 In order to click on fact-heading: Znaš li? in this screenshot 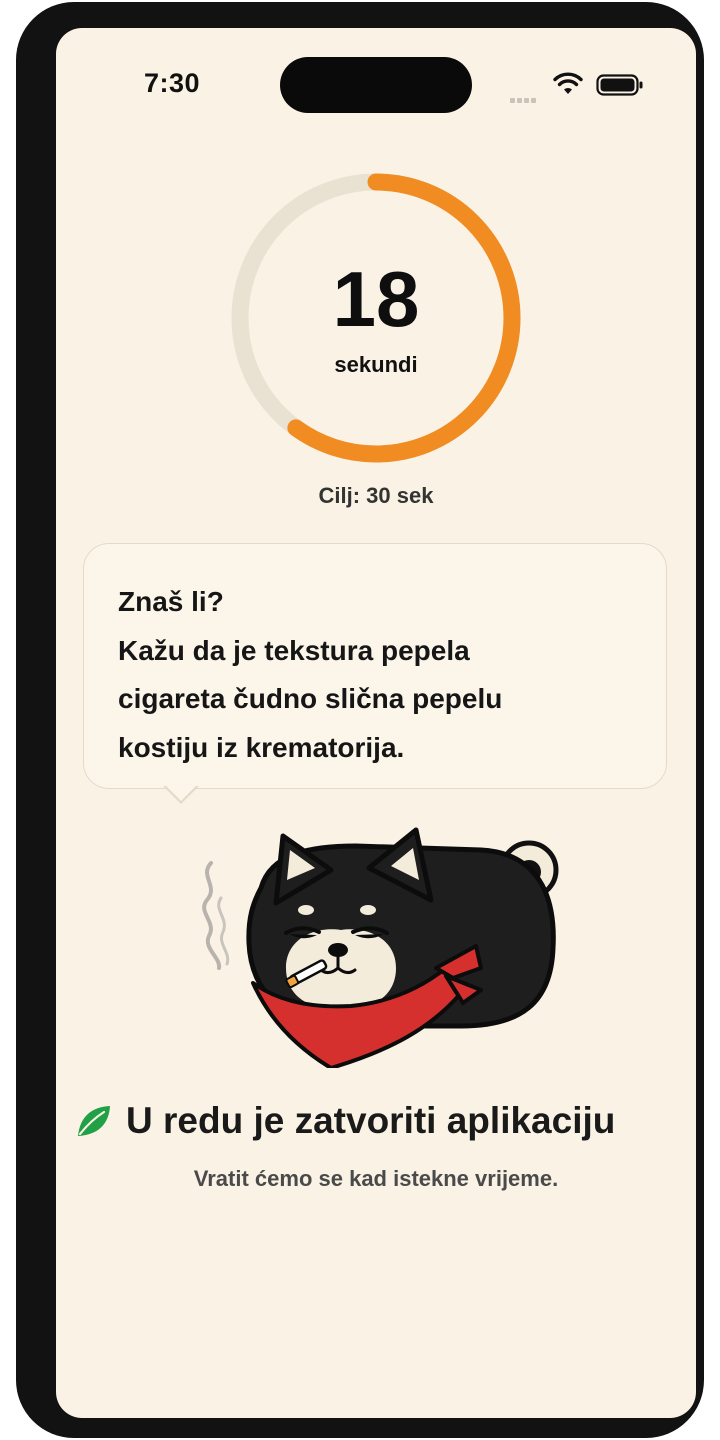, I will do `click(171, 601)`.